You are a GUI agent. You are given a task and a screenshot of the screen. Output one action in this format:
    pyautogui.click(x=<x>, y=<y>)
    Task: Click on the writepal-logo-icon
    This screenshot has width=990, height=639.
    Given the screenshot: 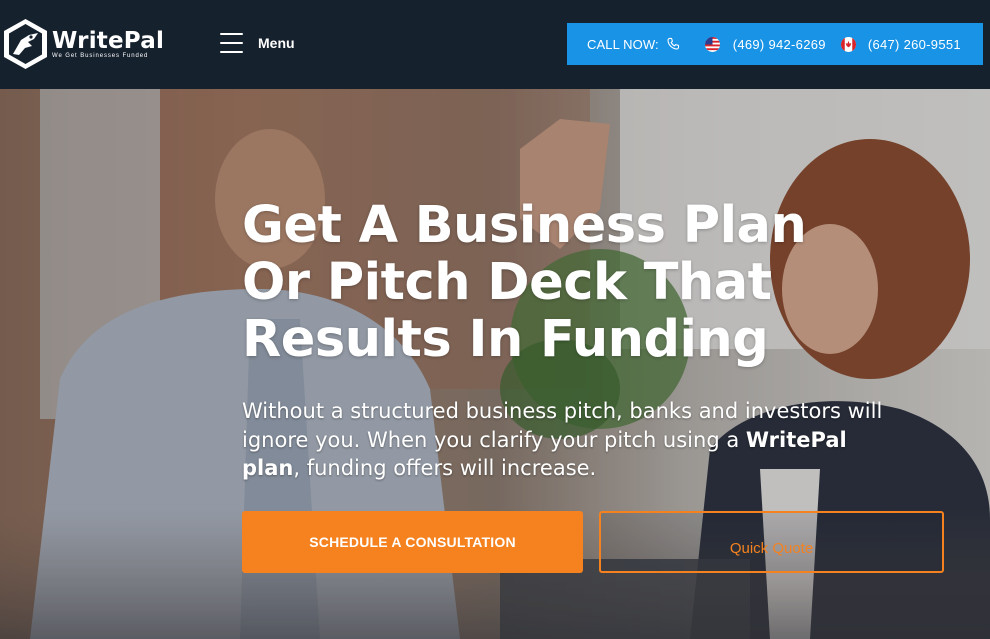 What is the action you would take?
    pyautogui.click(x=25, y=44)
    